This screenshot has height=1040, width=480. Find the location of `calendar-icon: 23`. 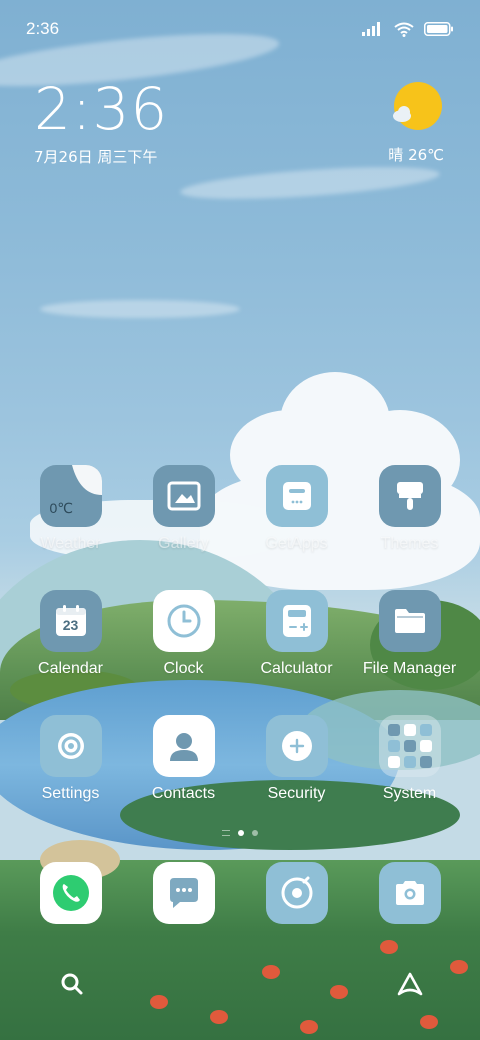

calendar-icon: 23 is located at coordinates (70, 621).